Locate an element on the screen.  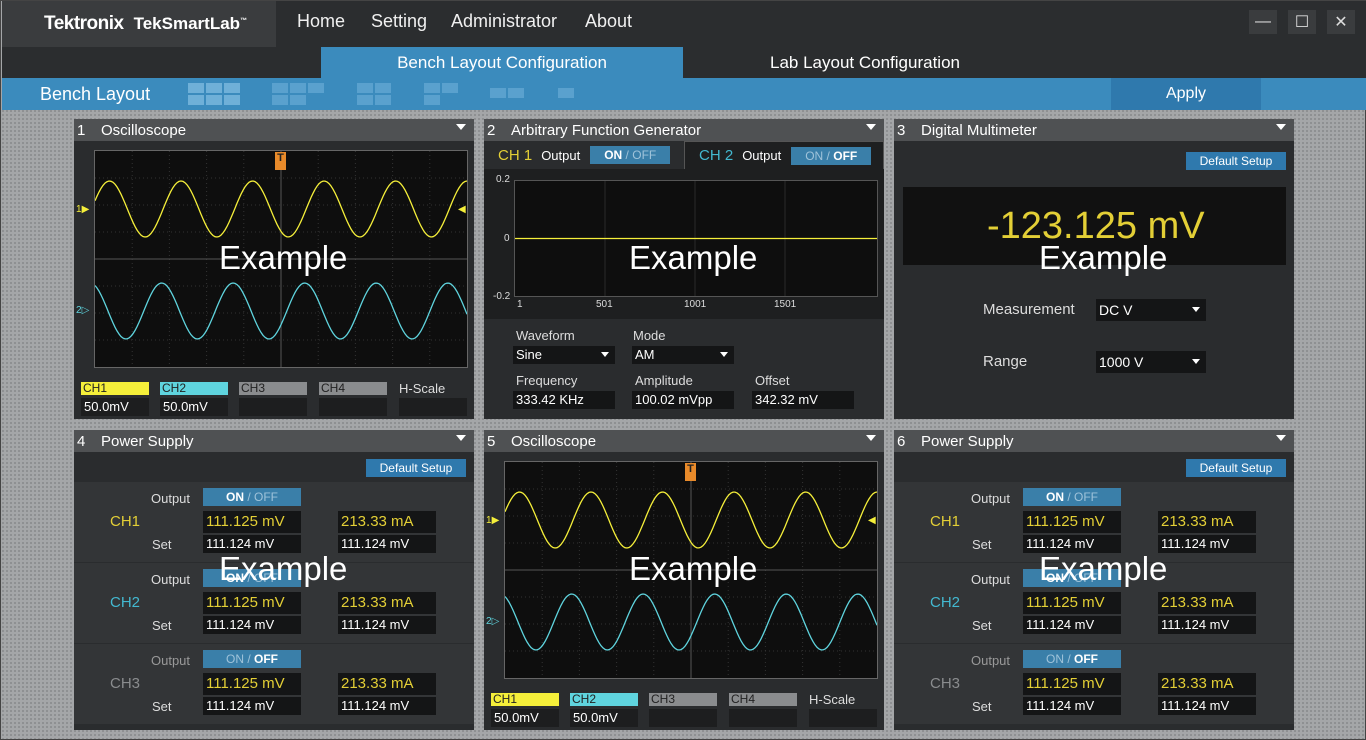
afg-ch1-tab: CH 1 Output ON / OFF is located at coordinates (584, 155).